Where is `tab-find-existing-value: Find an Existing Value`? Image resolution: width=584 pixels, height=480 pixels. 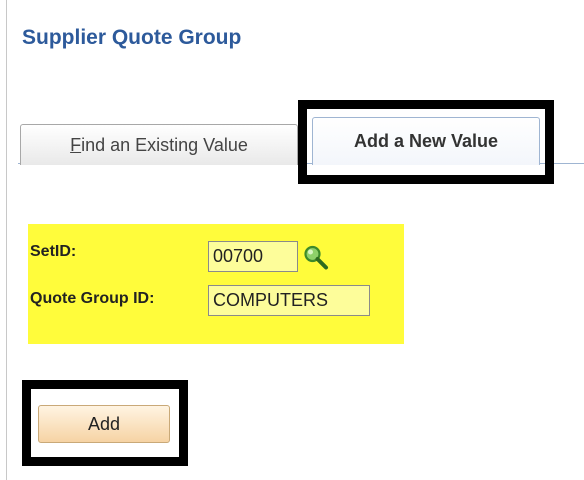 tab-find-existing-value: Find an Existing Value is located at coordinates (159, 144).